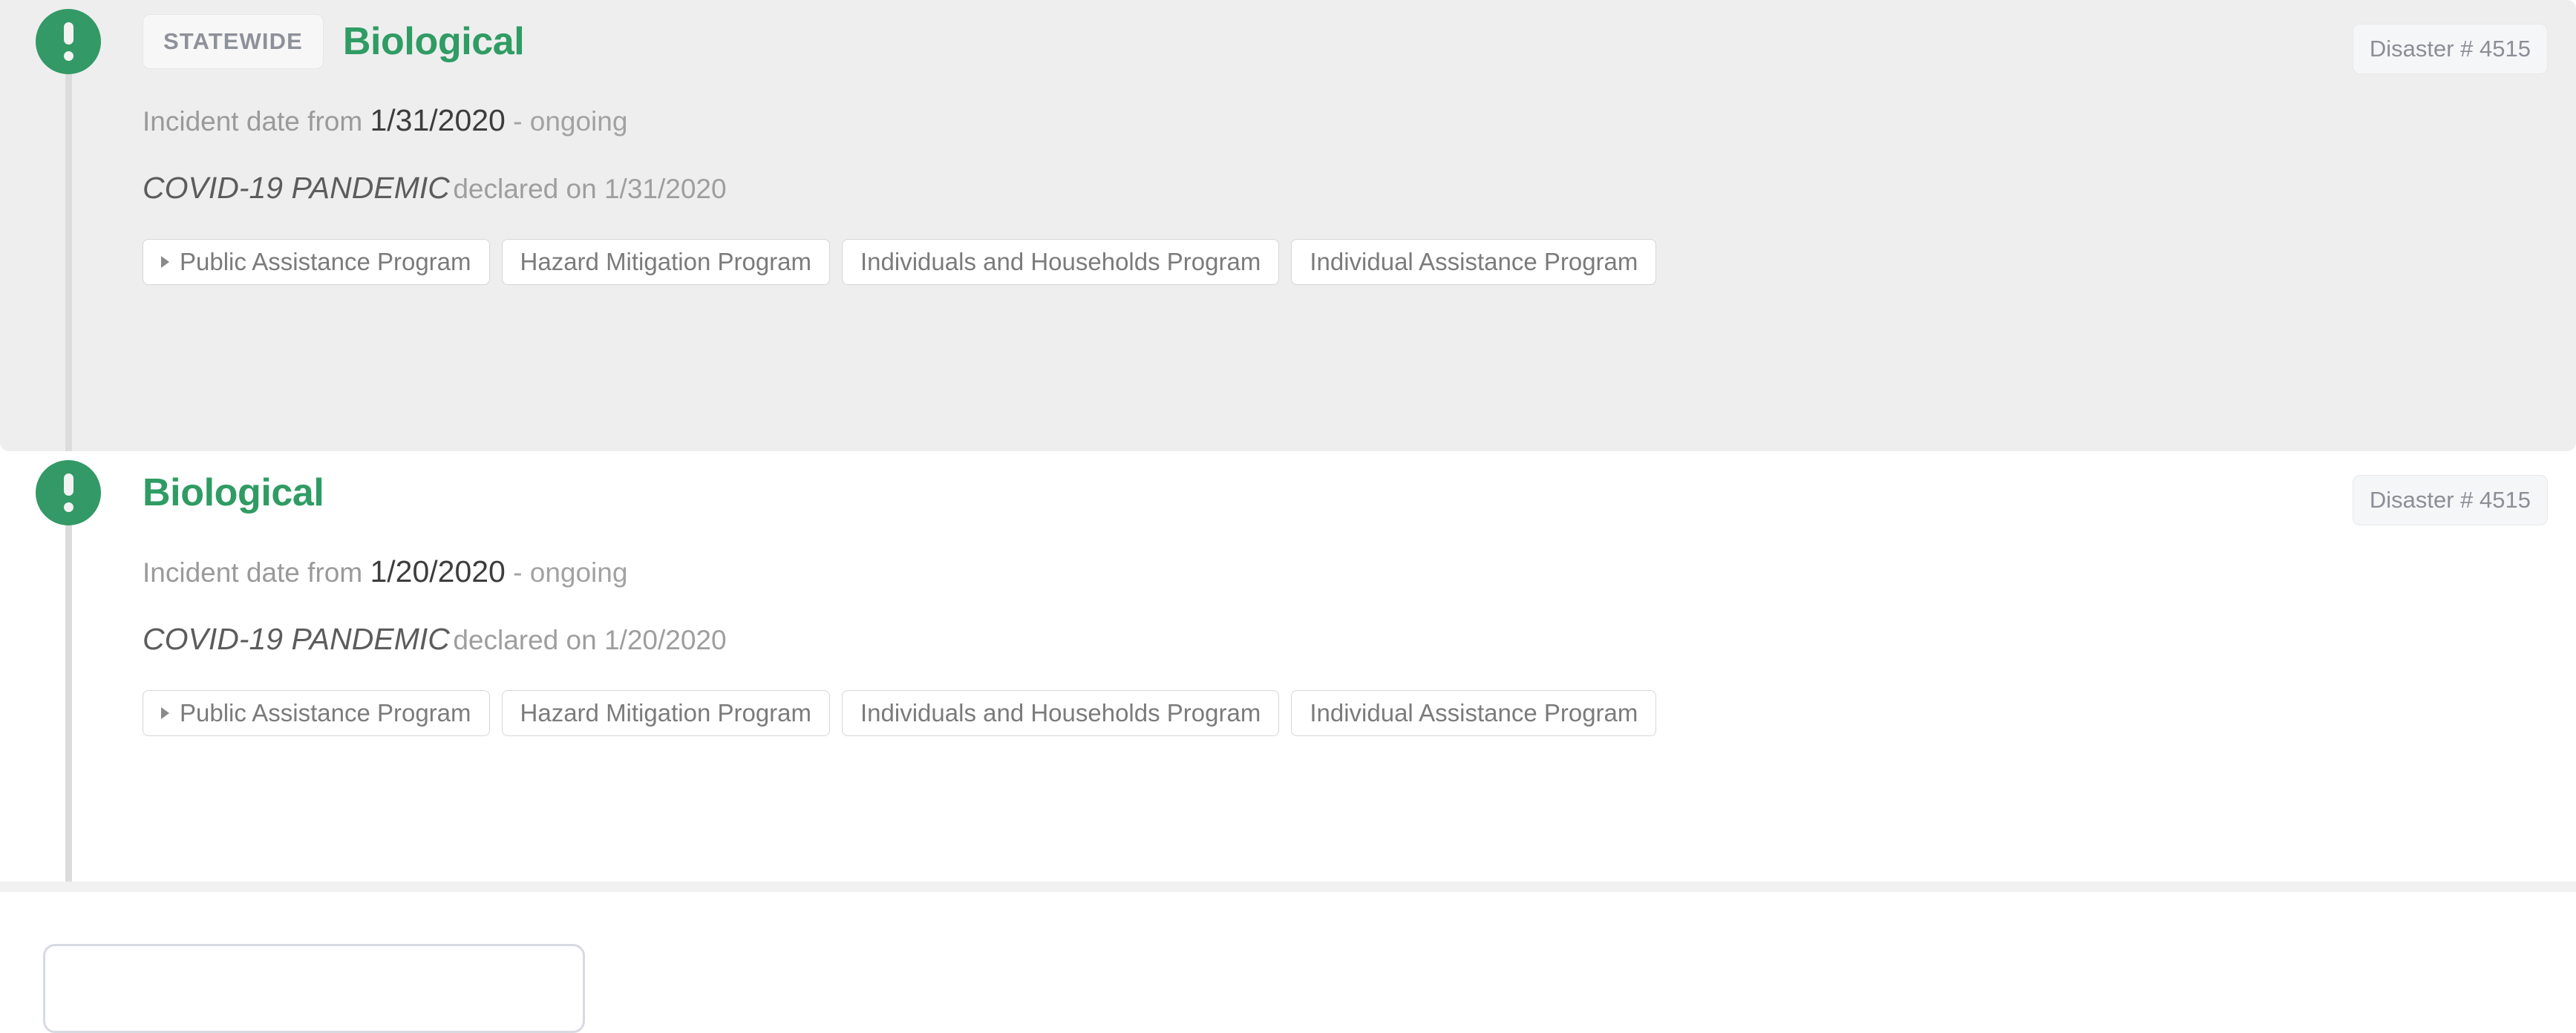 Image resolution: width=2576 pixels, height=1033 pixels. Describe the element at coordinates (438, 571) in the screenshot. I see `incident-date-value: 1/20/2020` at that location.